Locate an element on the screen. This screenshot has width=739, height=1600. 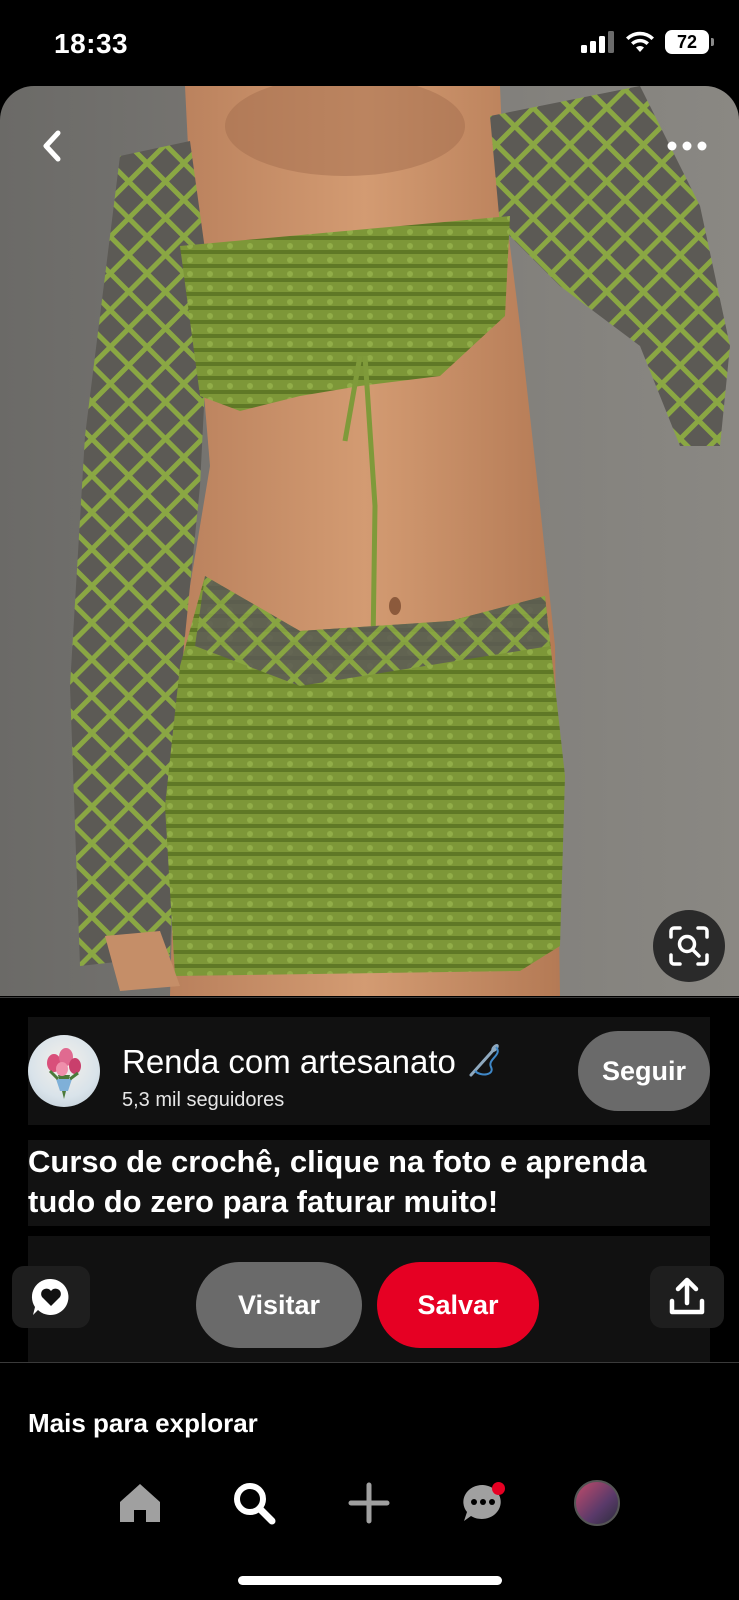
follow-button: Seguir is located at coordinates (644, 1071).